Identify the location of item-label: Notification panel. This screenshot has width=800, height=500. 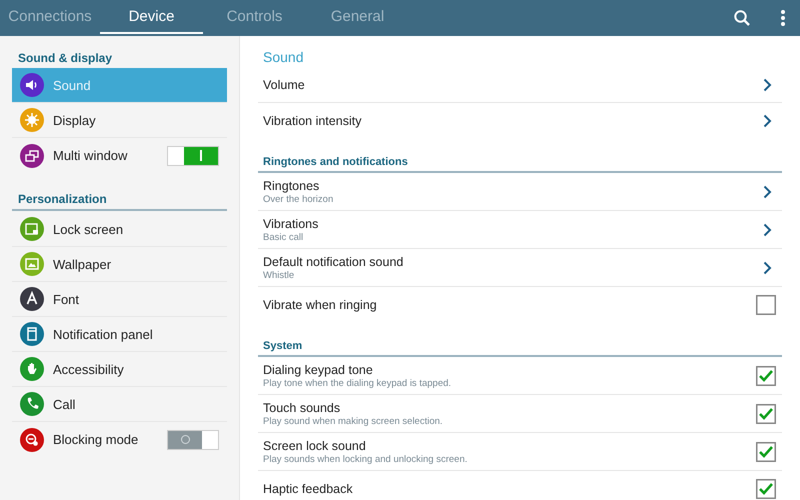
(103, 334).